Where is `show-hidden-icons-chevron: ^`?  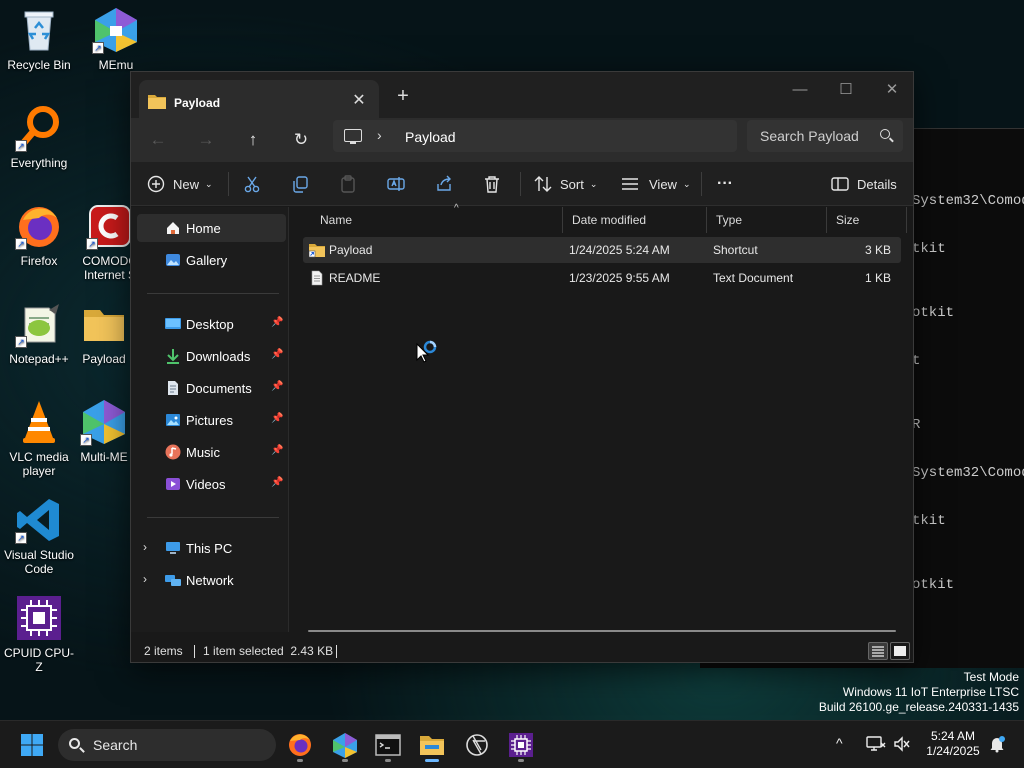 show-hidden-icons-chevron: ^ is located at coordinates (839, 743).